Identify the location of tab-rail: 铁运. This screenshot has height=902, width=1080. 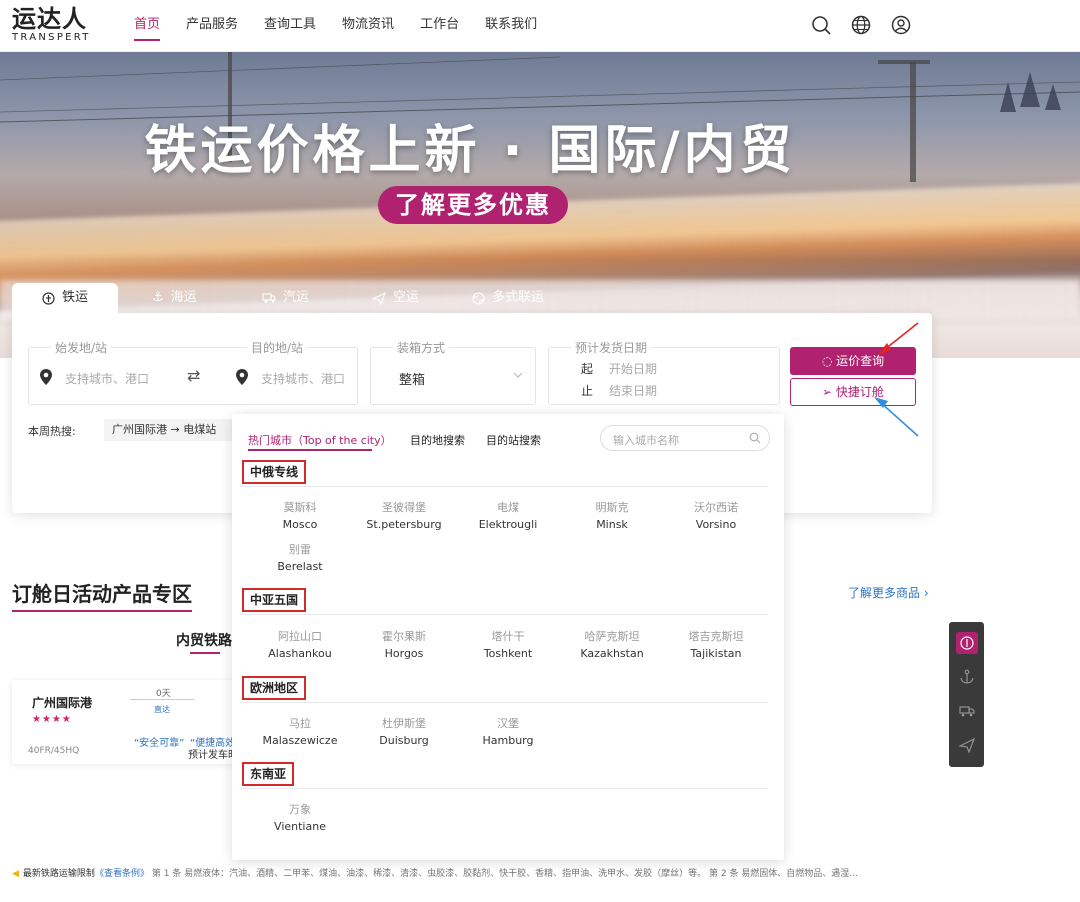
(65, 298).